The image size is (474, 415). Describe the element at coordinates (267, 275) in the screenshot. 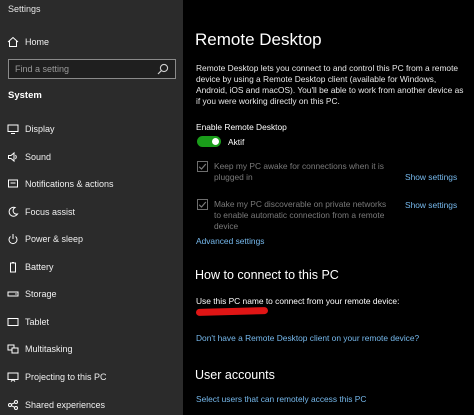

I see `connect-heading: How to connect to this PC` at that location.